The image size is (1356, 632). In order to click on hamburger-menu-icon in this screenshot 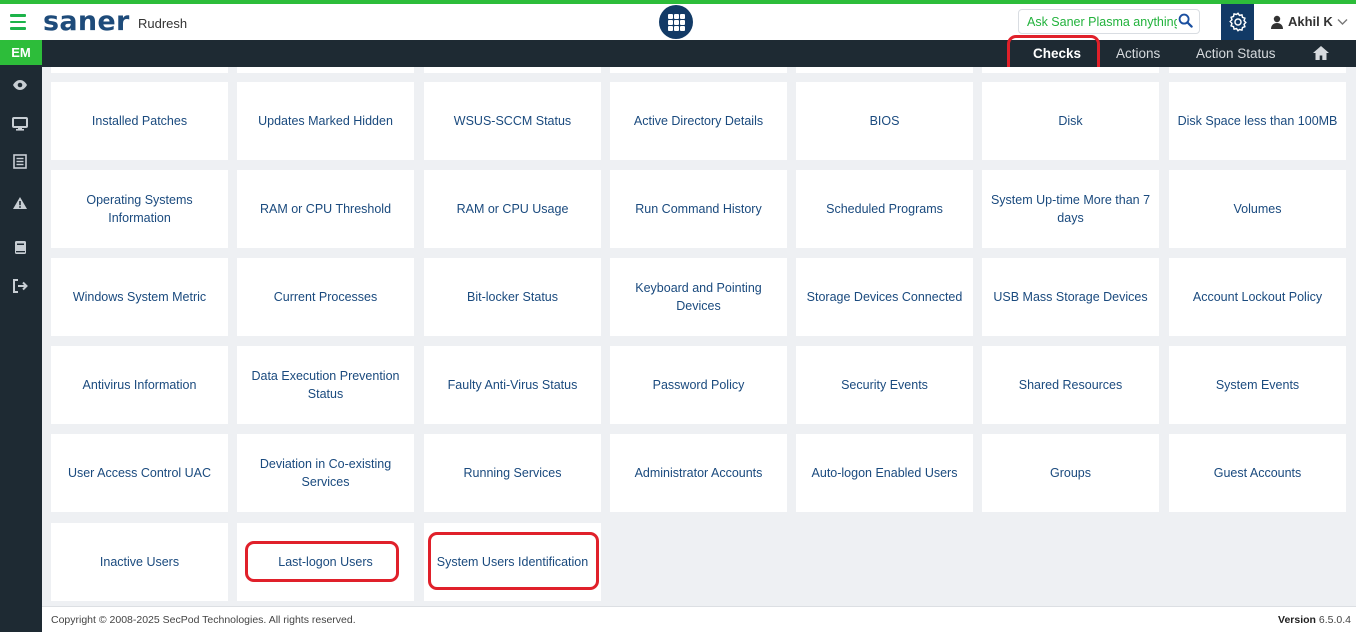, I will do `click(18, 22)`.